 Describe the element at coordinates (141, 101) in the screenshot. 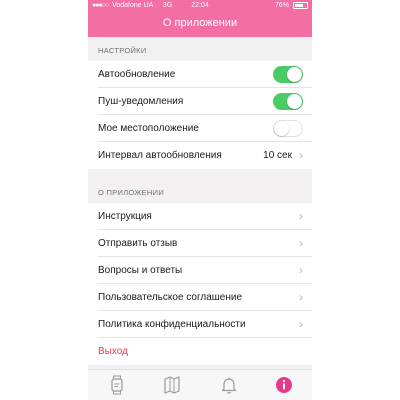

I see `setting-label: Пуш-уведомления` at that location.